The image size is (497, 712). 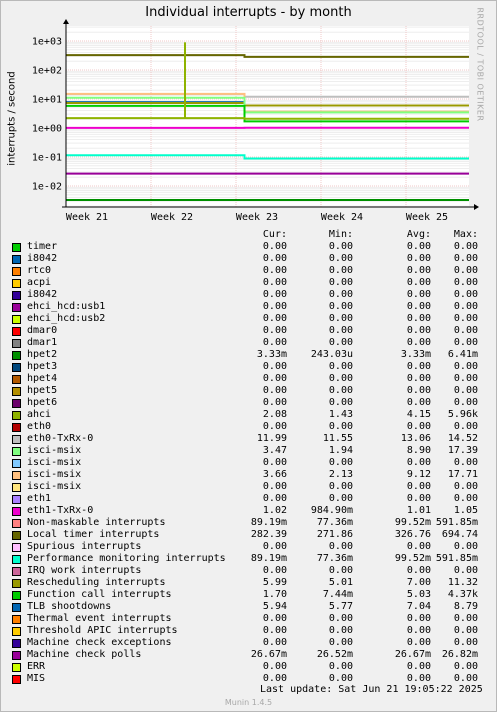 What do you see at coordinates (47, 115) in the screenshot?
I see `y-tick-labels: 1e+03 1e+02 1e+01 1e+00 1e-01 1e-02` at bounding box center [47, 115].